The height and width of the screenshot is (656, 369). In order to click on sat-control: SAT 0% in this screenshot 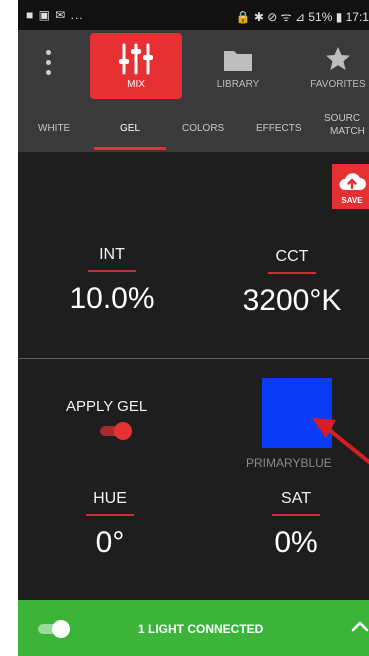, I will do `click(296, 525)`.